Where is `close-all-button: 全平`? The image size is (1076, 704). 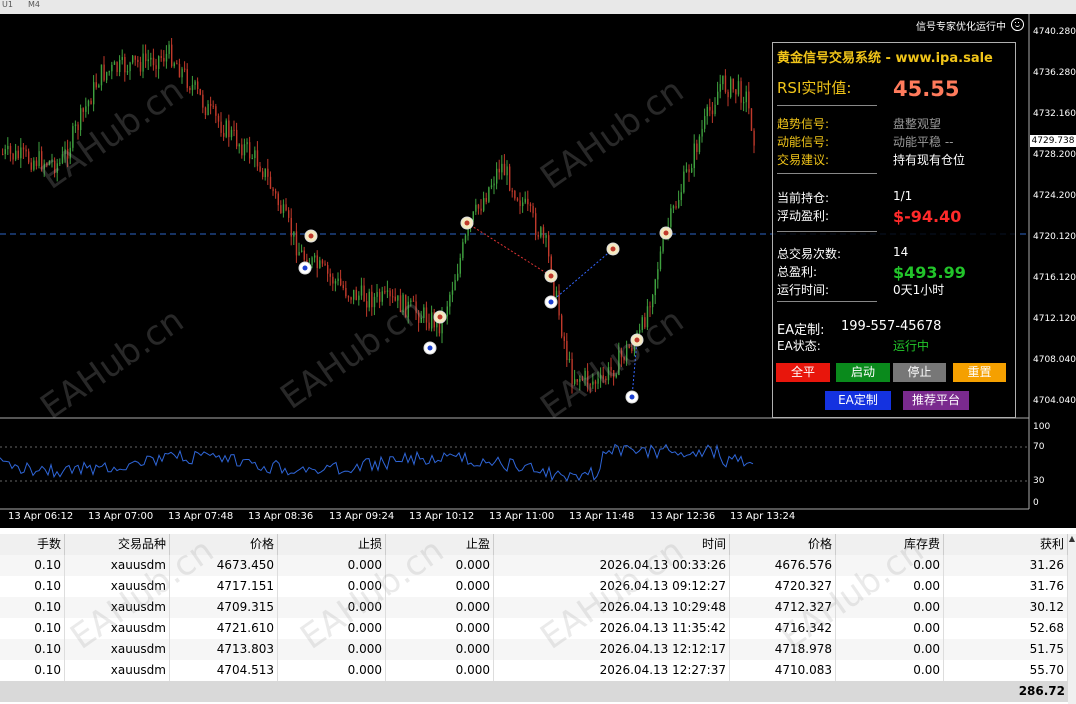
close-all-button: 全平 is located at coordinates (803, 372).